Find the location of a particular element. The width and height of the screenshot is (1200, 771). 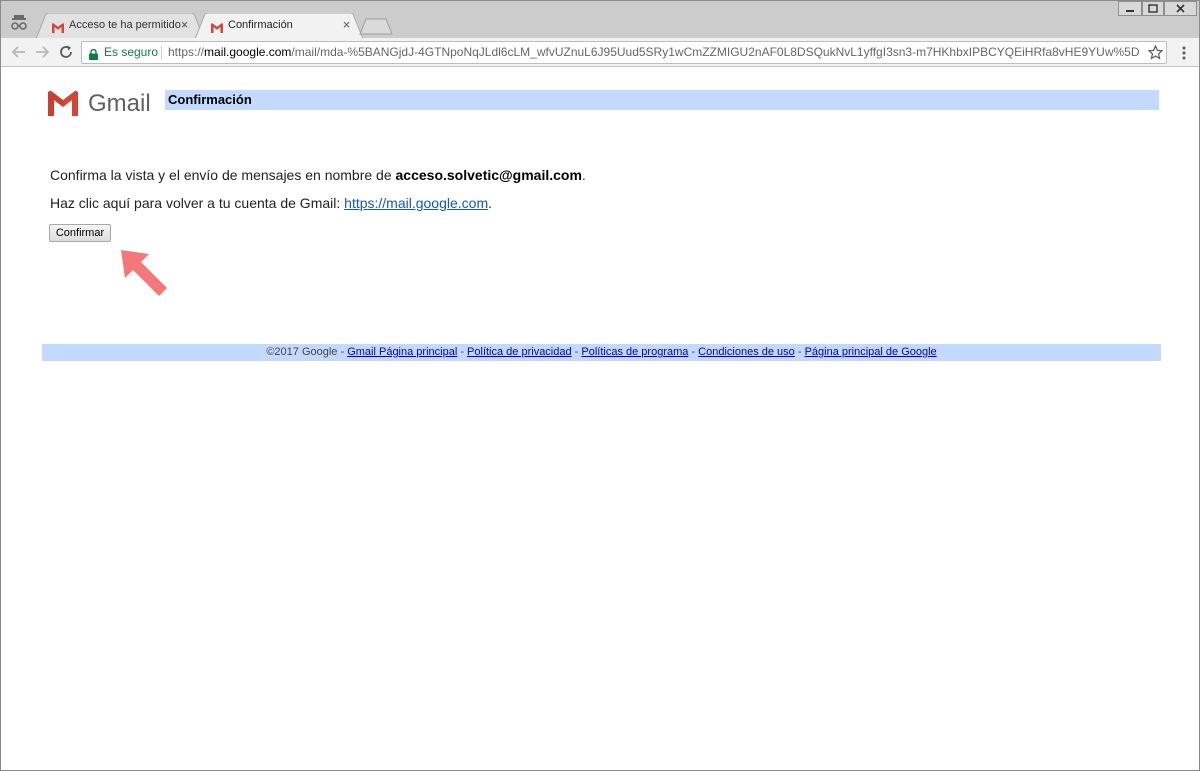

annotation-arrow is located at coordinates (145, 273).